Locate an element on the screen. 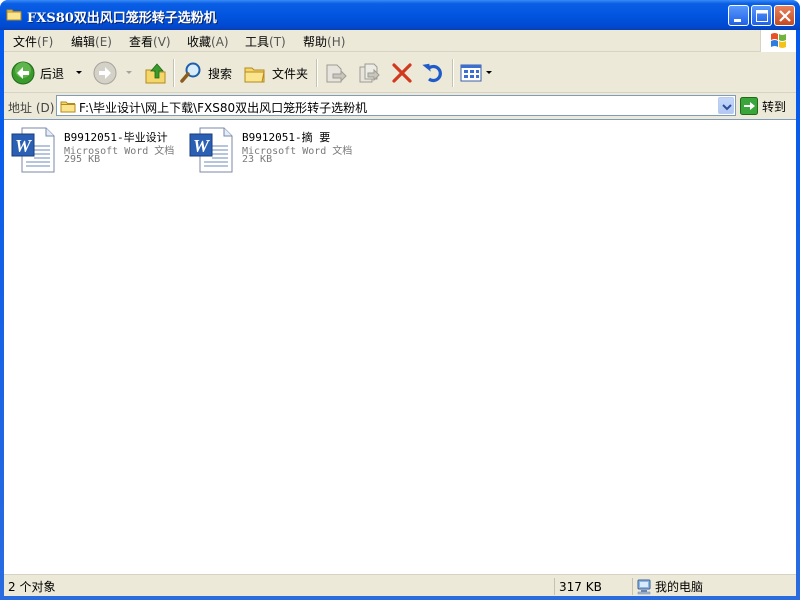 The width and height of the screenshot is (800, 600). undo-button is located at coordinates (433, 73).